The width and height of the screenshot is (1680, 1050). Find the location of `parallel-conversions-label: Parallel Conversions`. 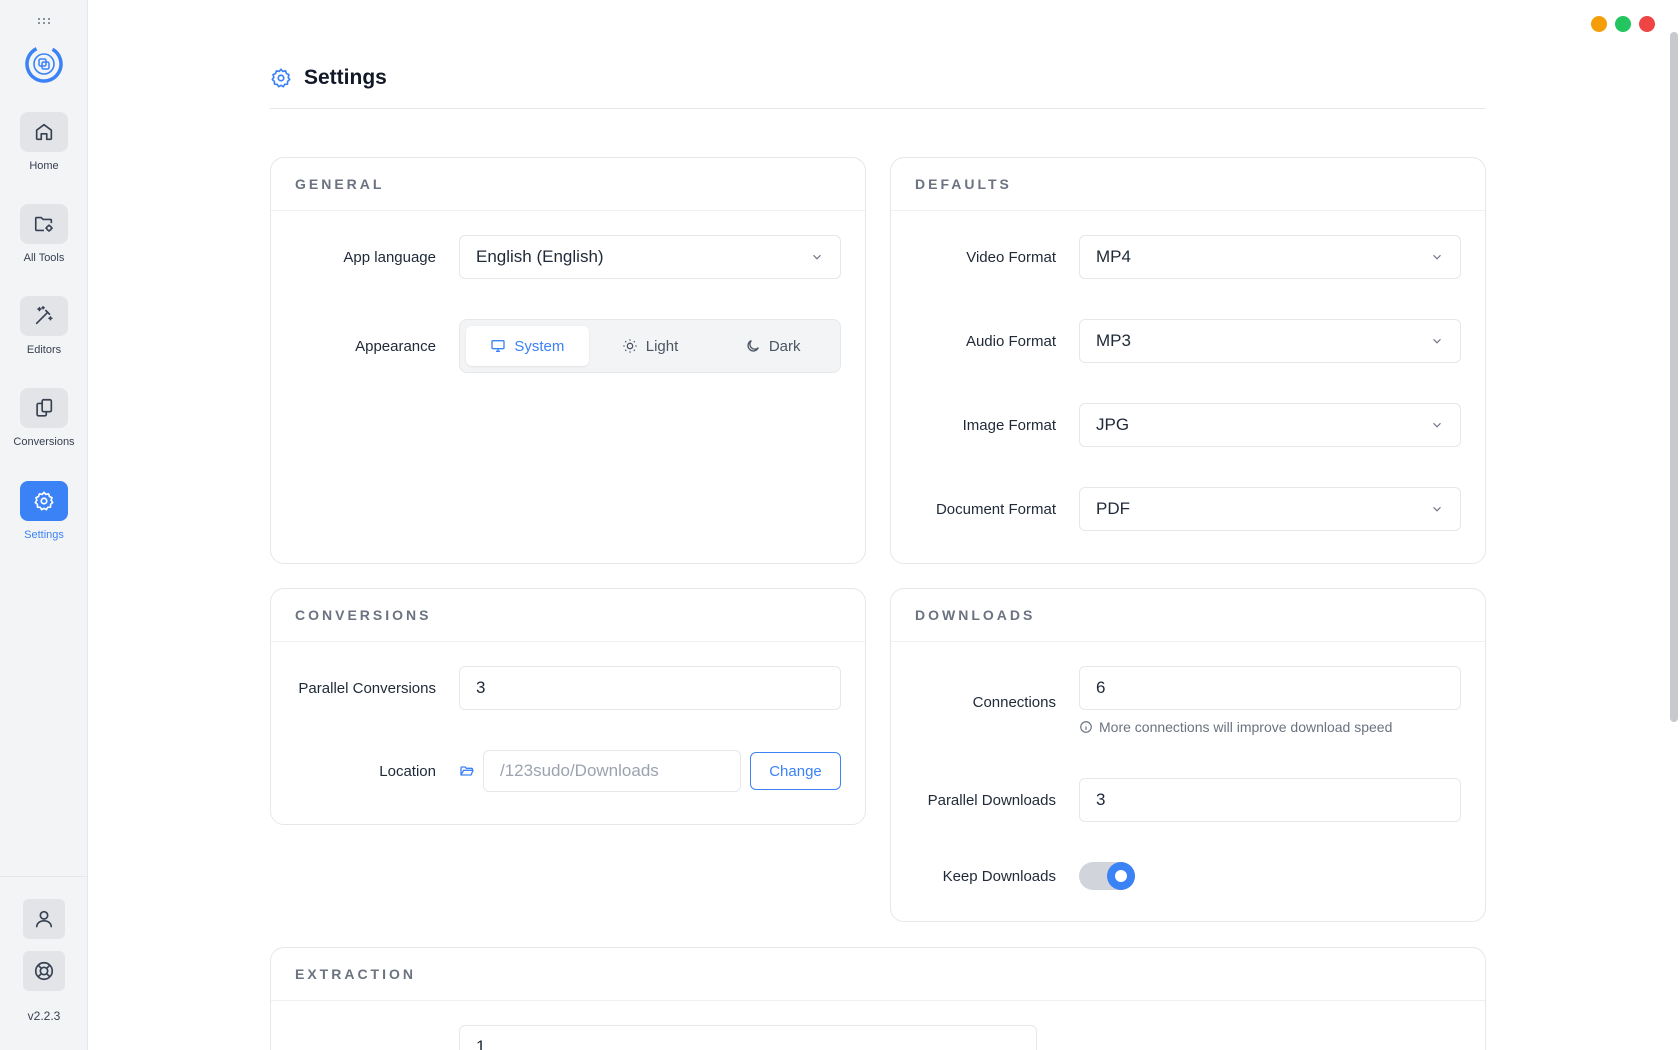

parallel-conversions-label: Parallel Conversions is located at coordinates (367, 688).